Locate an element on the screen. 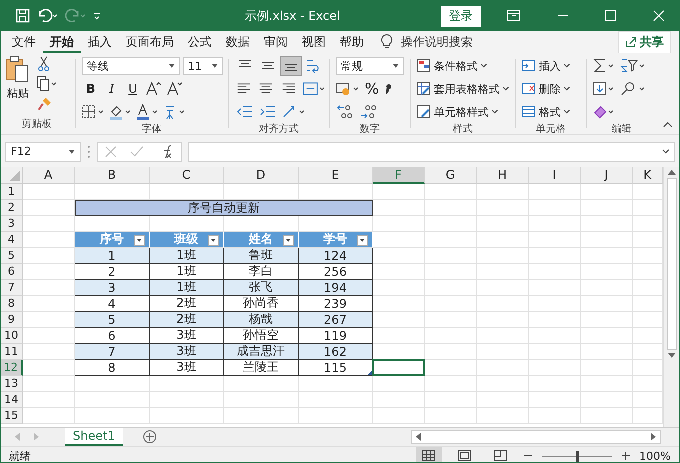 This screenshot has height=463, width=680. column-header: A is located at coordinates (49, 175).